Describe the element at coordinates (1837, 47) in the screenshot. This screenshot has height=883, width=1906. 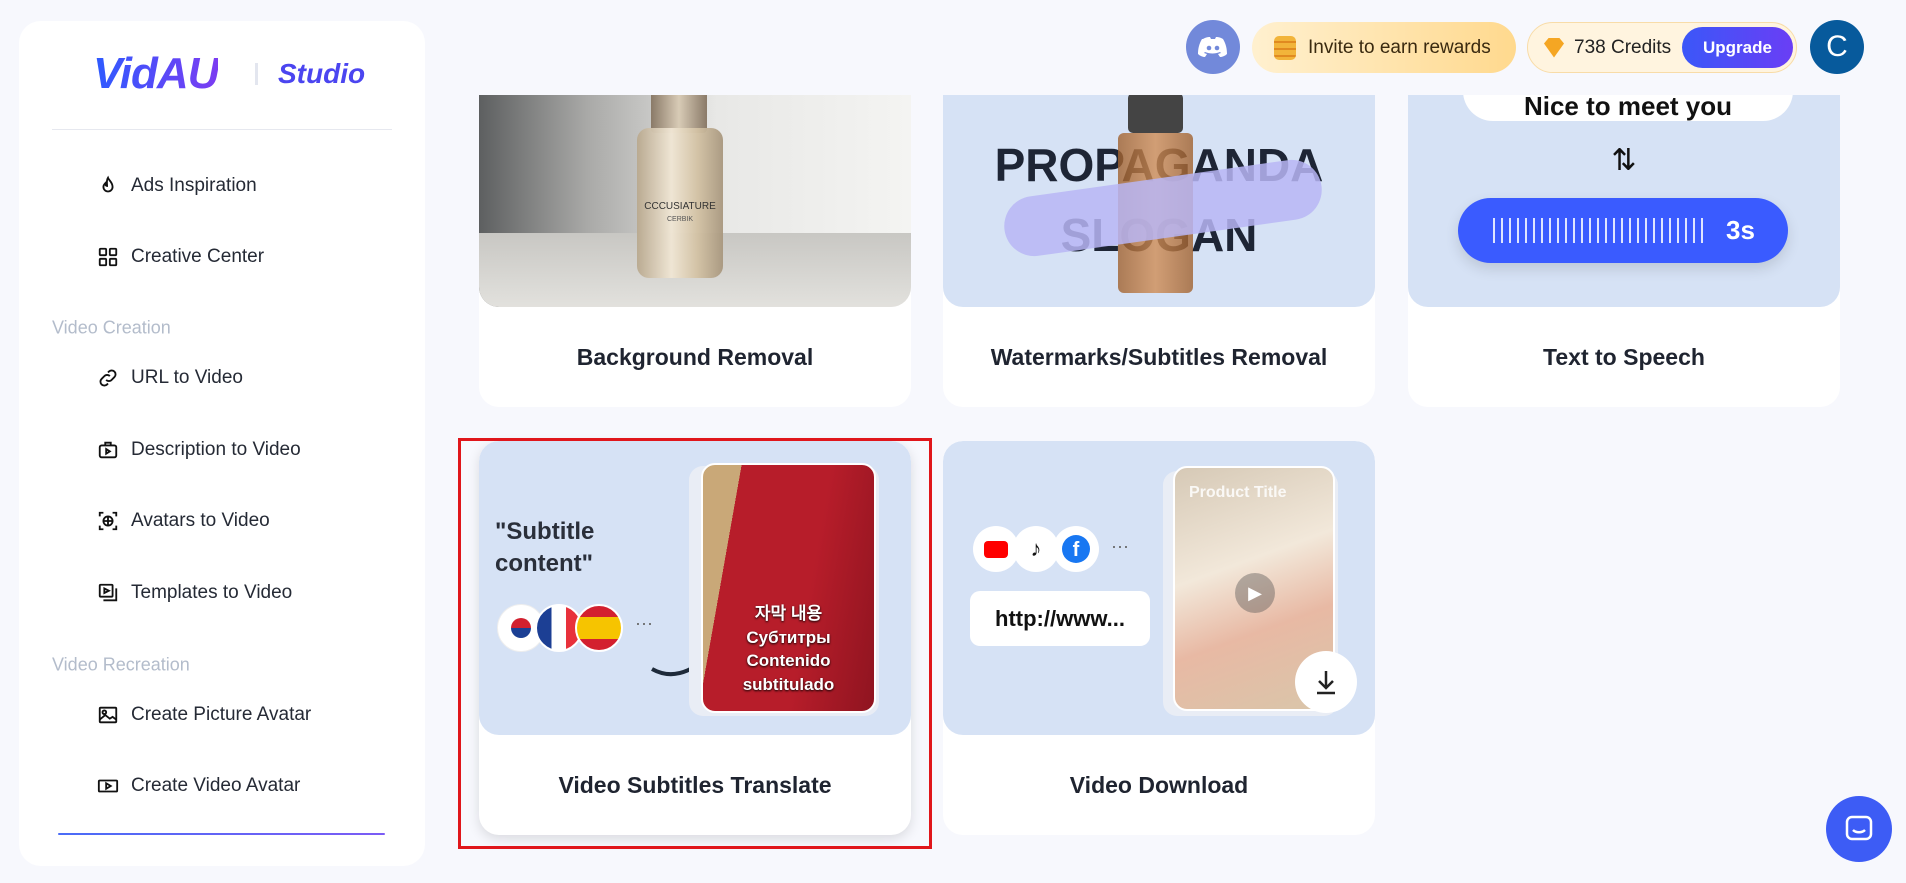
I see `user-avatar: C` at that location.